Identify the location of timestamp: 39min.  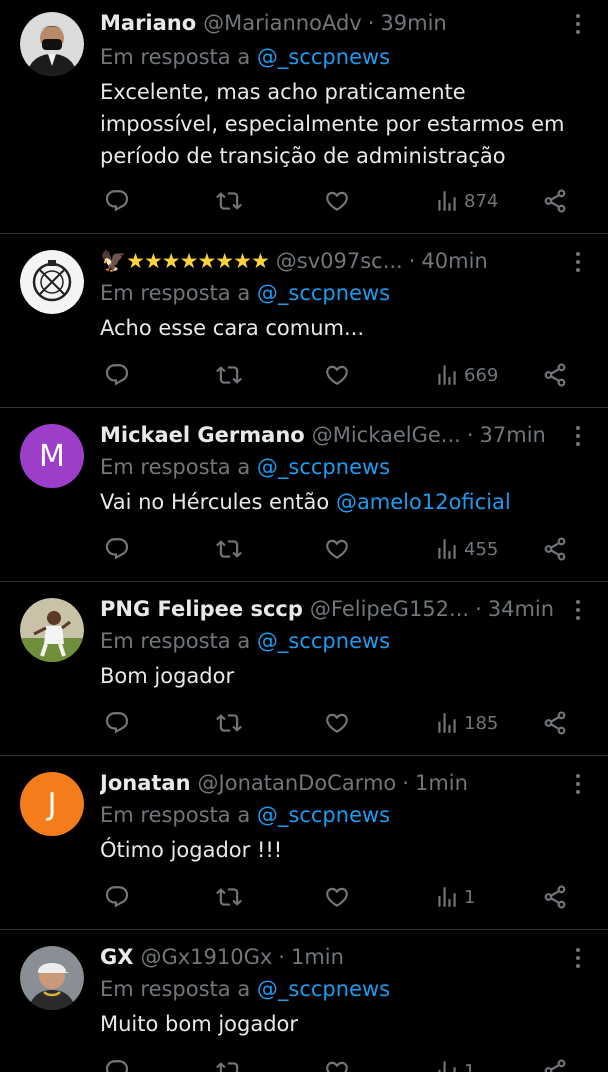
(413, 23).